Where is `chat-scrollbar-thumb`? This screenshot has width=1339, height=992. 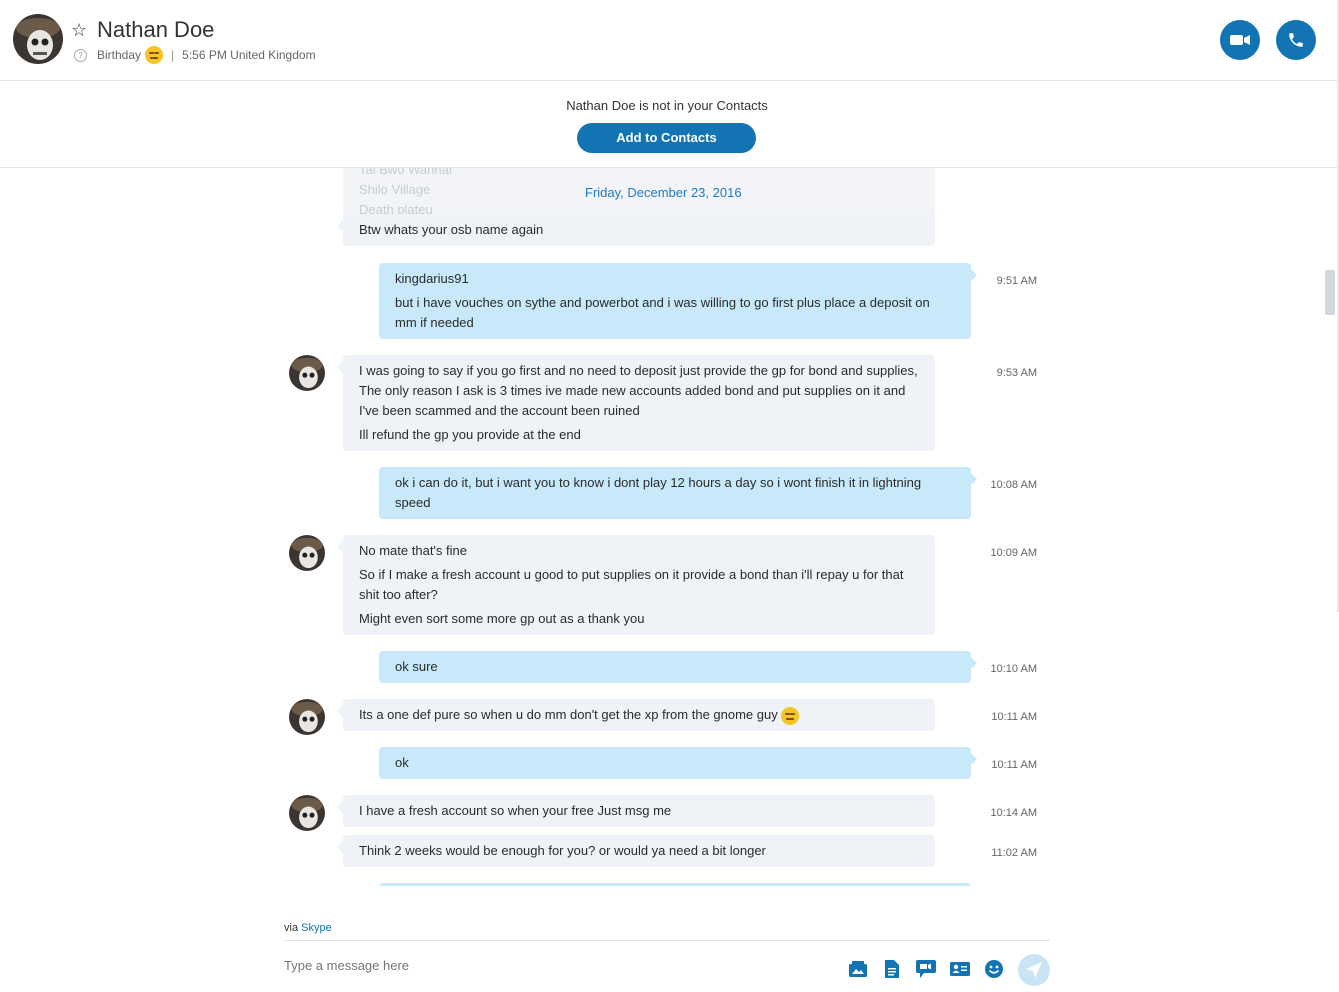
chat-scrollbar-thumb is located at coordinates (1330, 292).